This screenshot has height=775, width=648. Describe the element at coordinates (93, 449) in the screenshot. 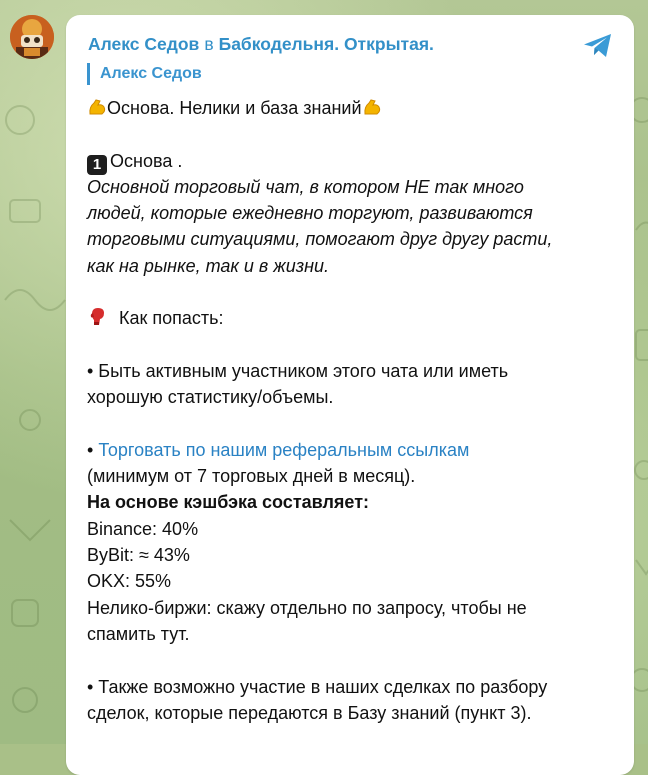

I see `bullet2-prefix: •` at that location.